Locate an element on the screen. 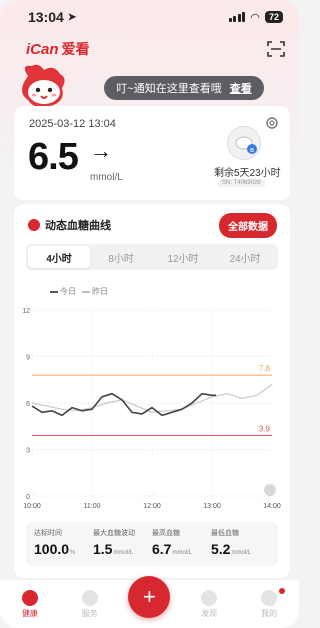 The width and height of the screenshot is (320, 628). x-tick-label: 14:00 is located at coordinates (272, 506).